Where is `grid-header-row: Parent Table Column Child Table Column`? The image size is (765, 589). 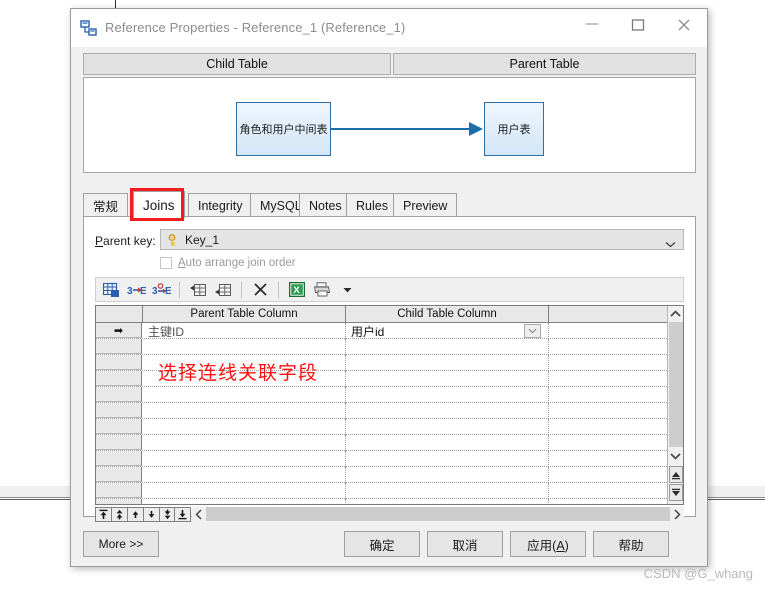
grid-header-row: Parent Table Column Child Table Column is located at coordinates (389, 314).